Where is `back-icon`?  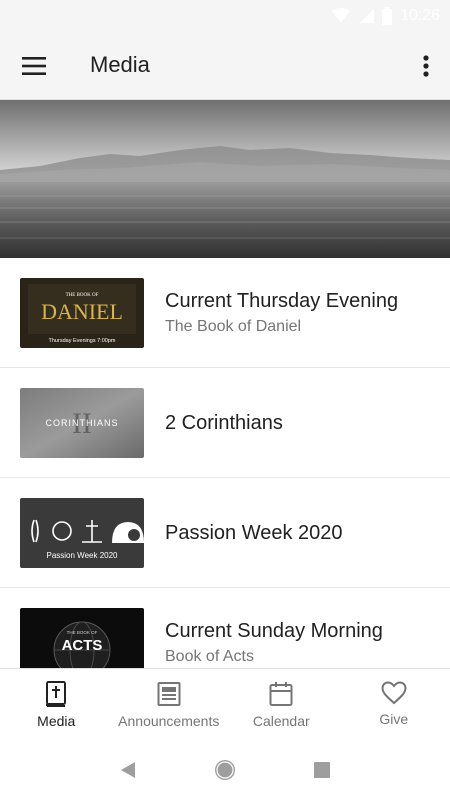
back-icon is located at coordinates (128, 770).